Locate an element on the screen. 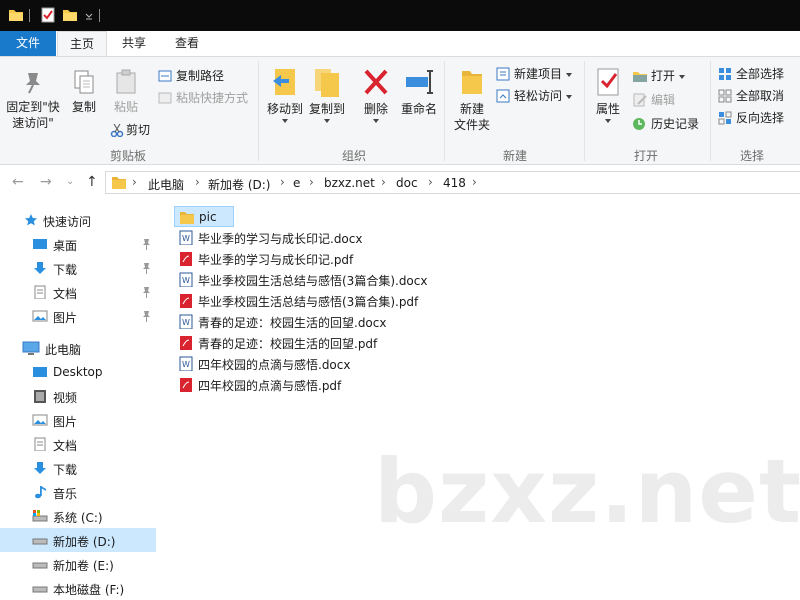 The image size is (800, 600). breadcrumb-this-pc: 此电脑 is located at coordinates (166, 184).